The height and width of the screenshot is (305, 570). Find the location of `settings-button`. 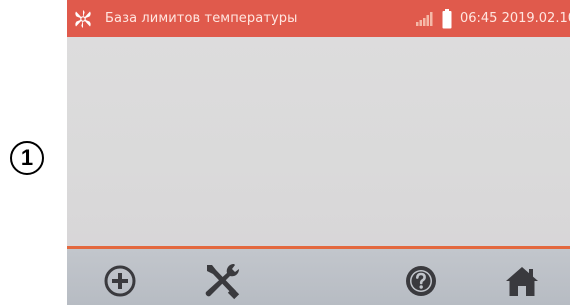

settings-button is located at coordinates (221, 281).